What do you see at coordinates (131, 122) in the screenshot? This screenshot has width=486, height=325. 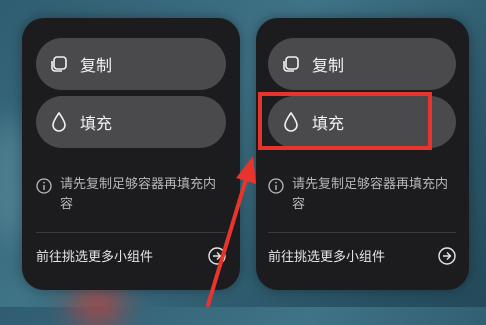 I see `fill-button: 填充` at bounding box center [131, 122].